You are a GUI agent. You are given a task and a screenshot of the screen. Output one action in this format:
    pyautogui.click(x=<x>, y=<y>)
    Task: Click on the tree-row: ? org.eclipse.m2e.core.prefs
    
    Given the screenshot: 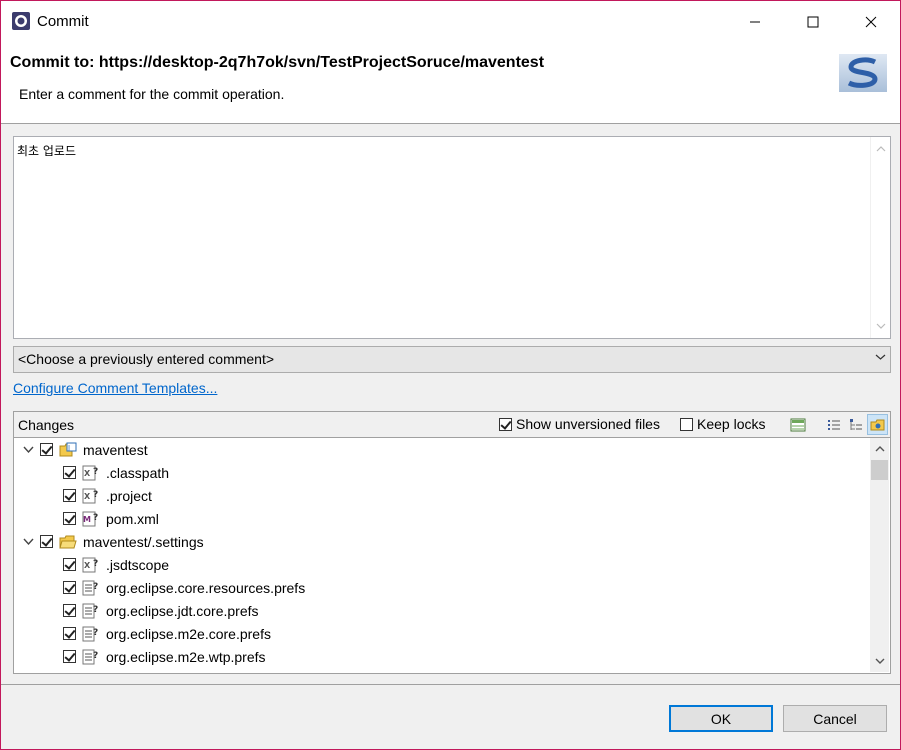 What is the action you would take?
    pyautogui.click(x=167, y=633)
    